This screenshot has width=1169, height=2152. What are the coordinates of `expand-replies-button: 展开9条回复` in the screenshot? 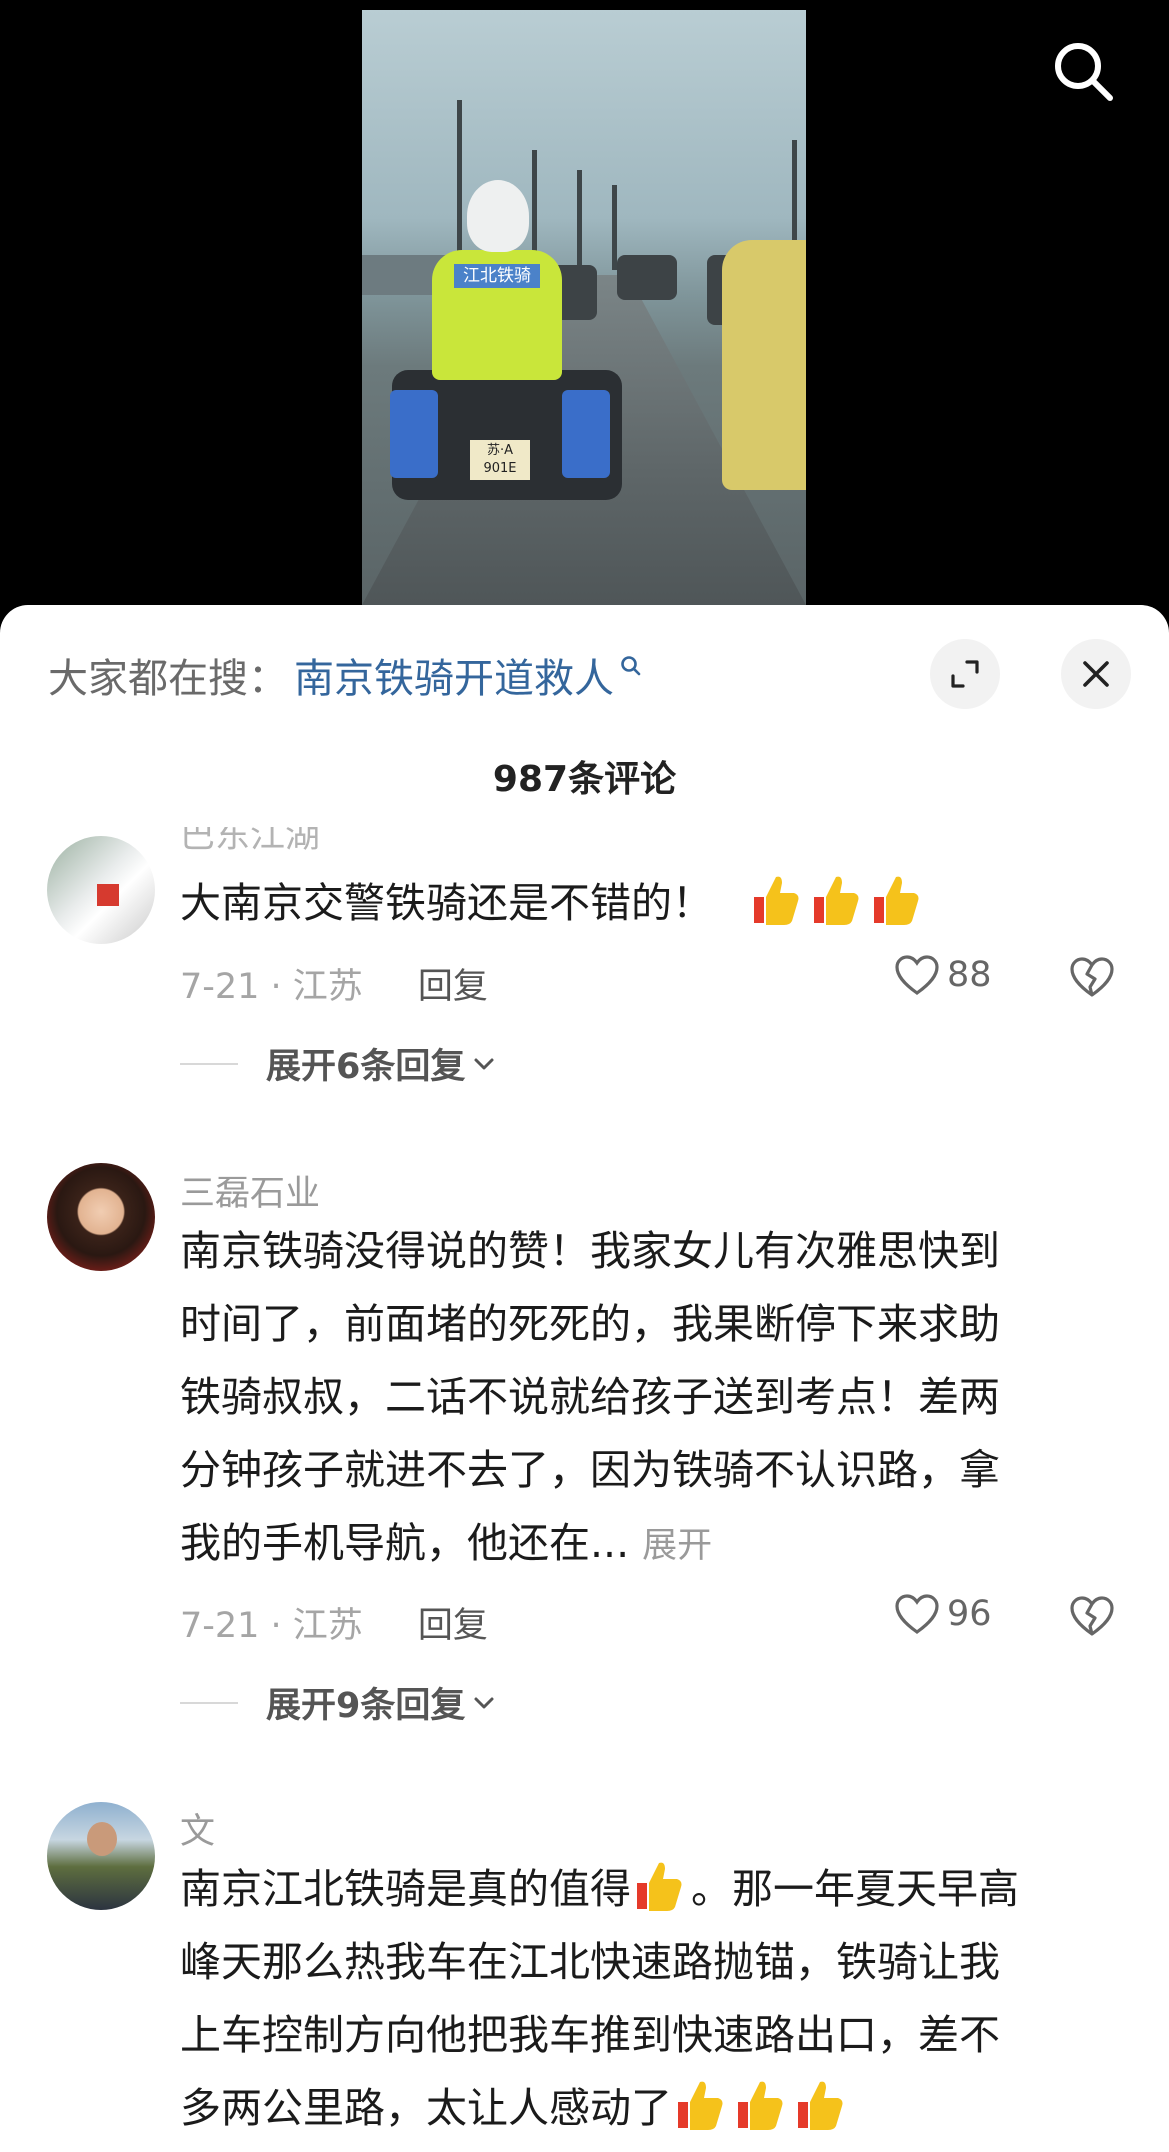 It's located at (338, 1702).